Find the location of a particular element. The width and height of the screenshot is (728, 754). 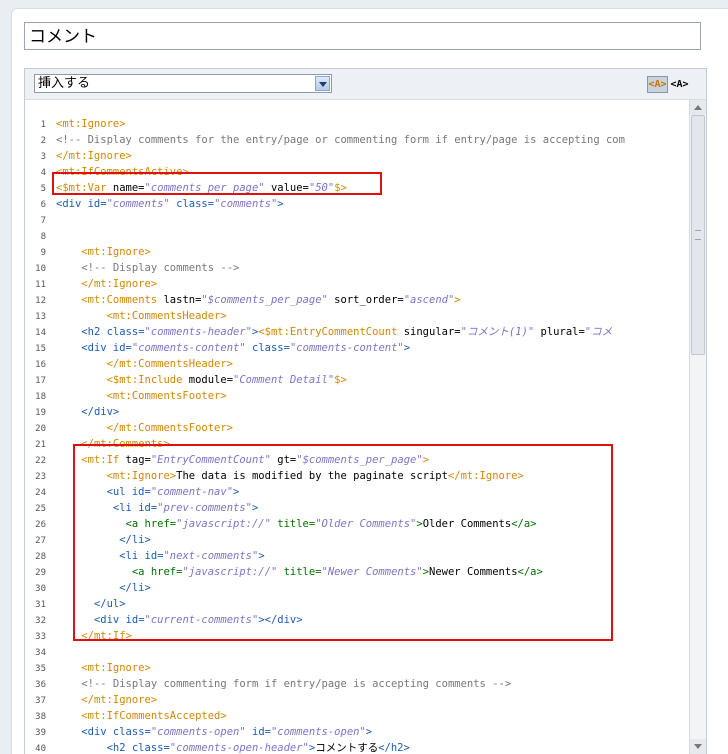

line-number: 16 is located at coordinates (40, 365).